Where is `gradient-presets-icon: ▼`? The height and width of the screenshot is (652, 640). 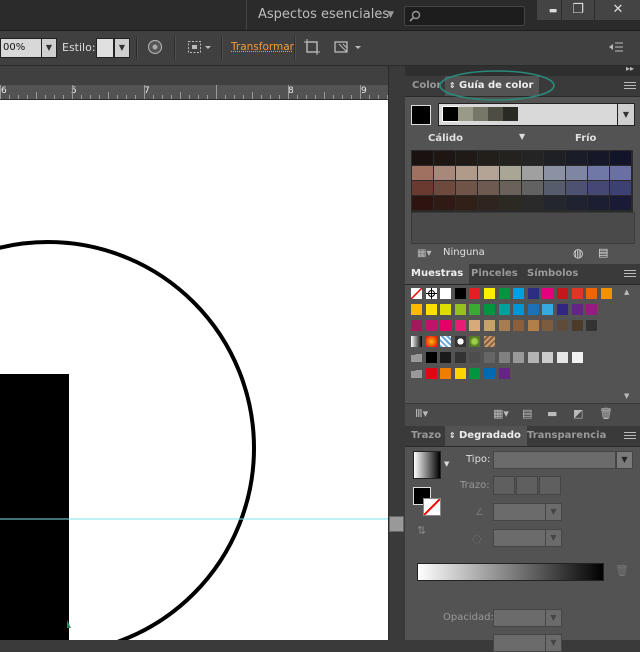 gradient-presets-icon: ▼ is located at coordinates (446, 464).